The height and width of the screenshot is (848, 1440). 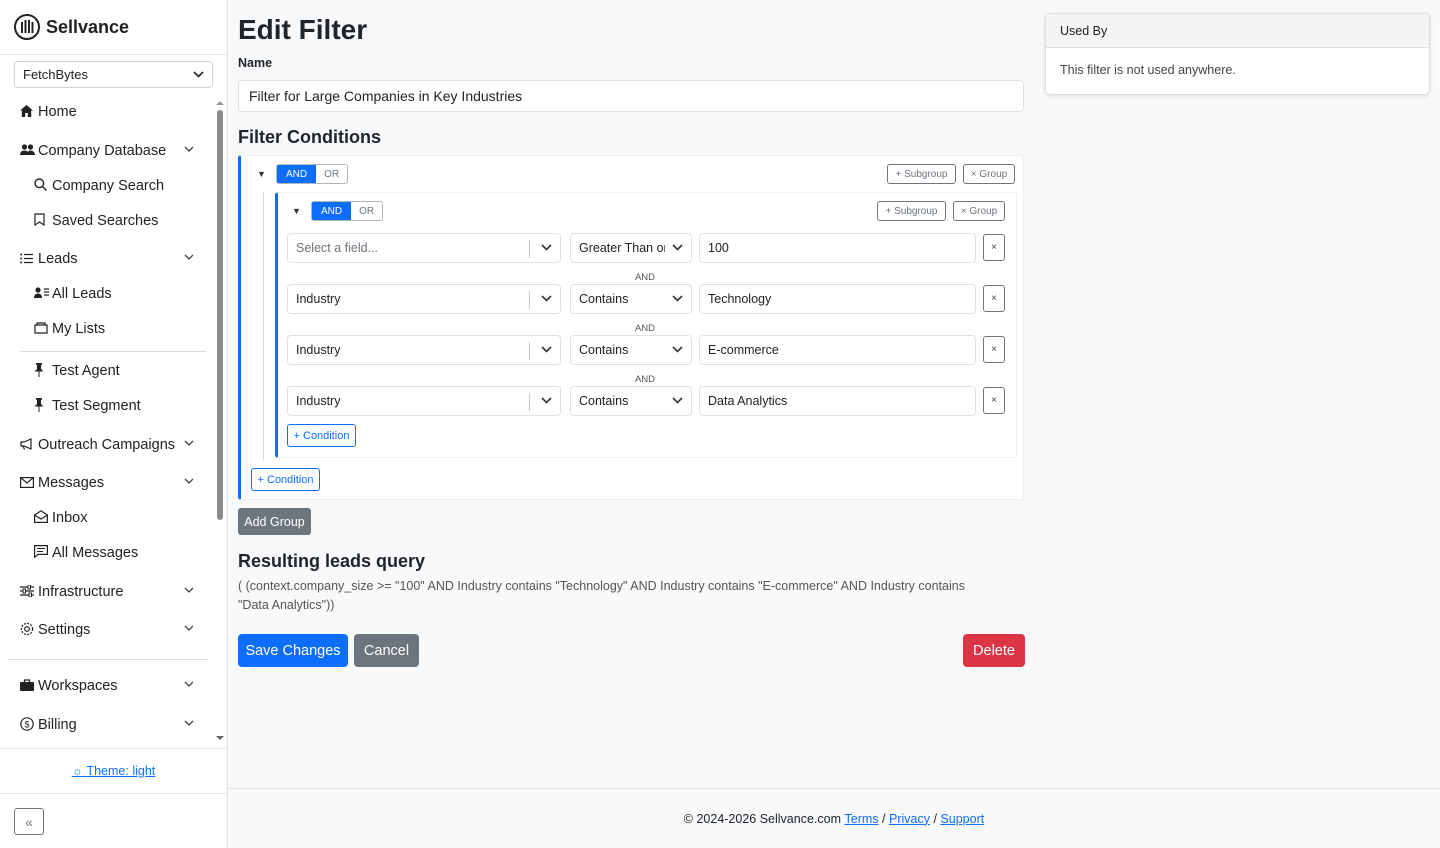 What do you see at coordinates (113, 74) in the screenshot?
I see `workspace-select: FetchBytes` at bounding box center [113, 74].